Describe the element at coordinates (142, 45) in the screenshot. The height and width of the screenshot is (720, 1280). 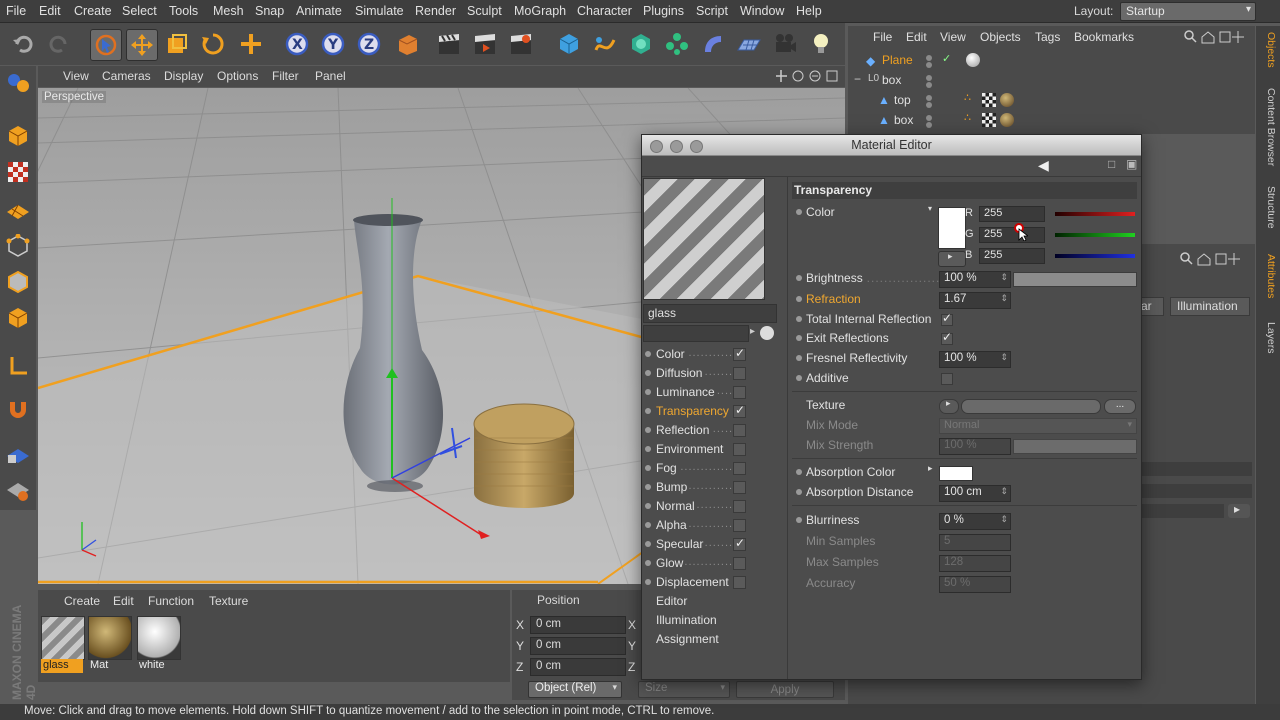
I see `move-tool-button` at that location.